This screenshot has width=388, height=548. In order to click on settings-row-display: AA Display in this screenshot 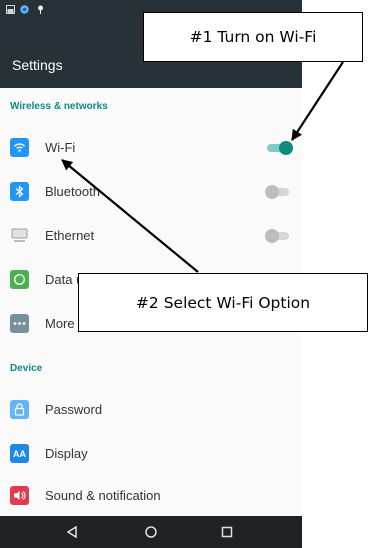, I will do `click(151, 454)`.